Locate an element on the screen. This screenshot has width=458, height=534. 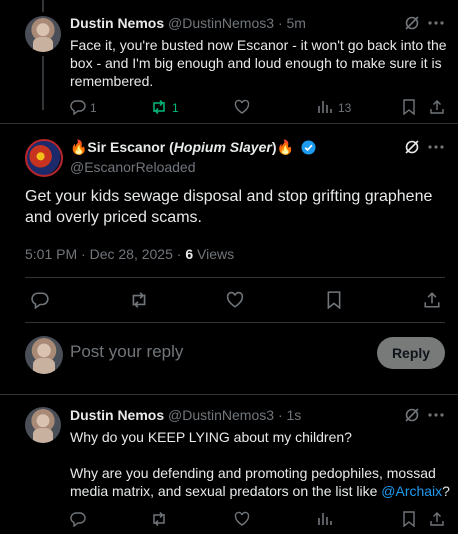
views-count: 13 is located at coordinates (345, 108).